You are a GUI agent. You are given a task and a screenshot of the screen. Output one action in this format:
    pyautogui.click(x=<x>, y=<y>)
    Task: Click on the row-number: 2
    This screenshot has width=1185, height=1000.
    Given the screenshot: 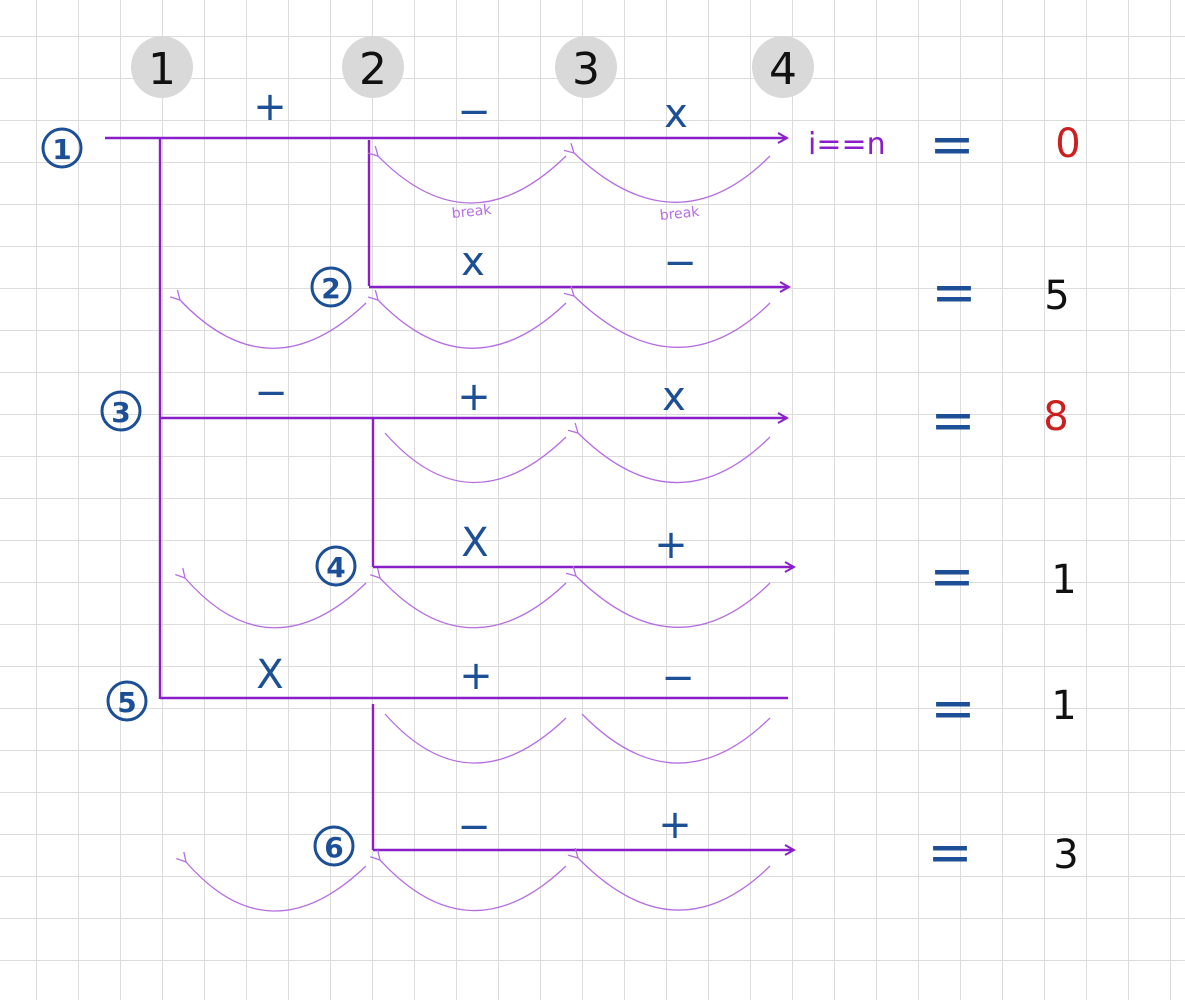 What is the action you would take?
    pyautogui.click(x=330, y=288)
    